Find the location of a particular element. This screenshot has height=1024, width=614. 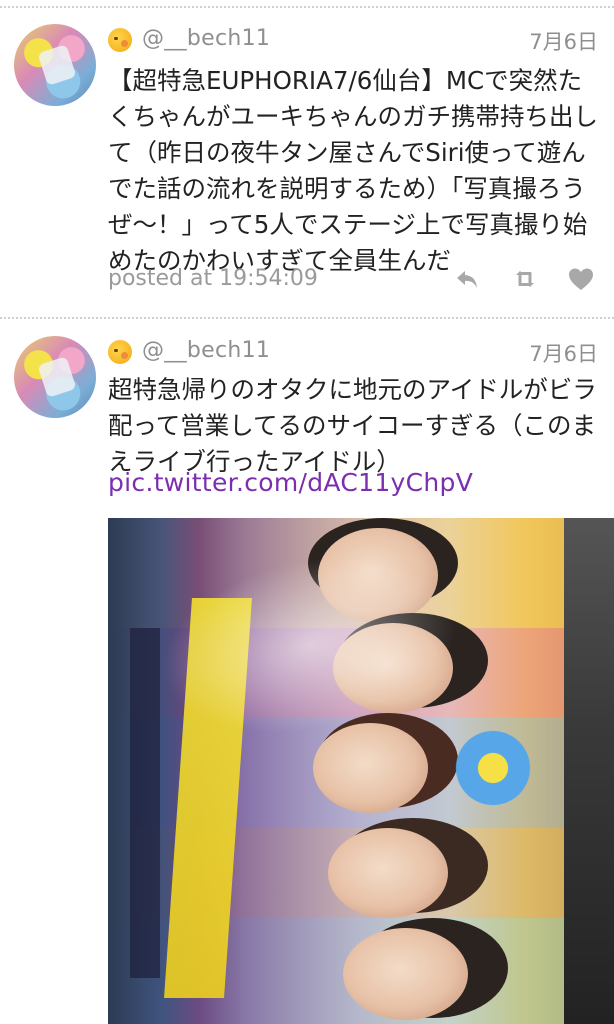

retweet-icon is located at coordinates (525, 279).